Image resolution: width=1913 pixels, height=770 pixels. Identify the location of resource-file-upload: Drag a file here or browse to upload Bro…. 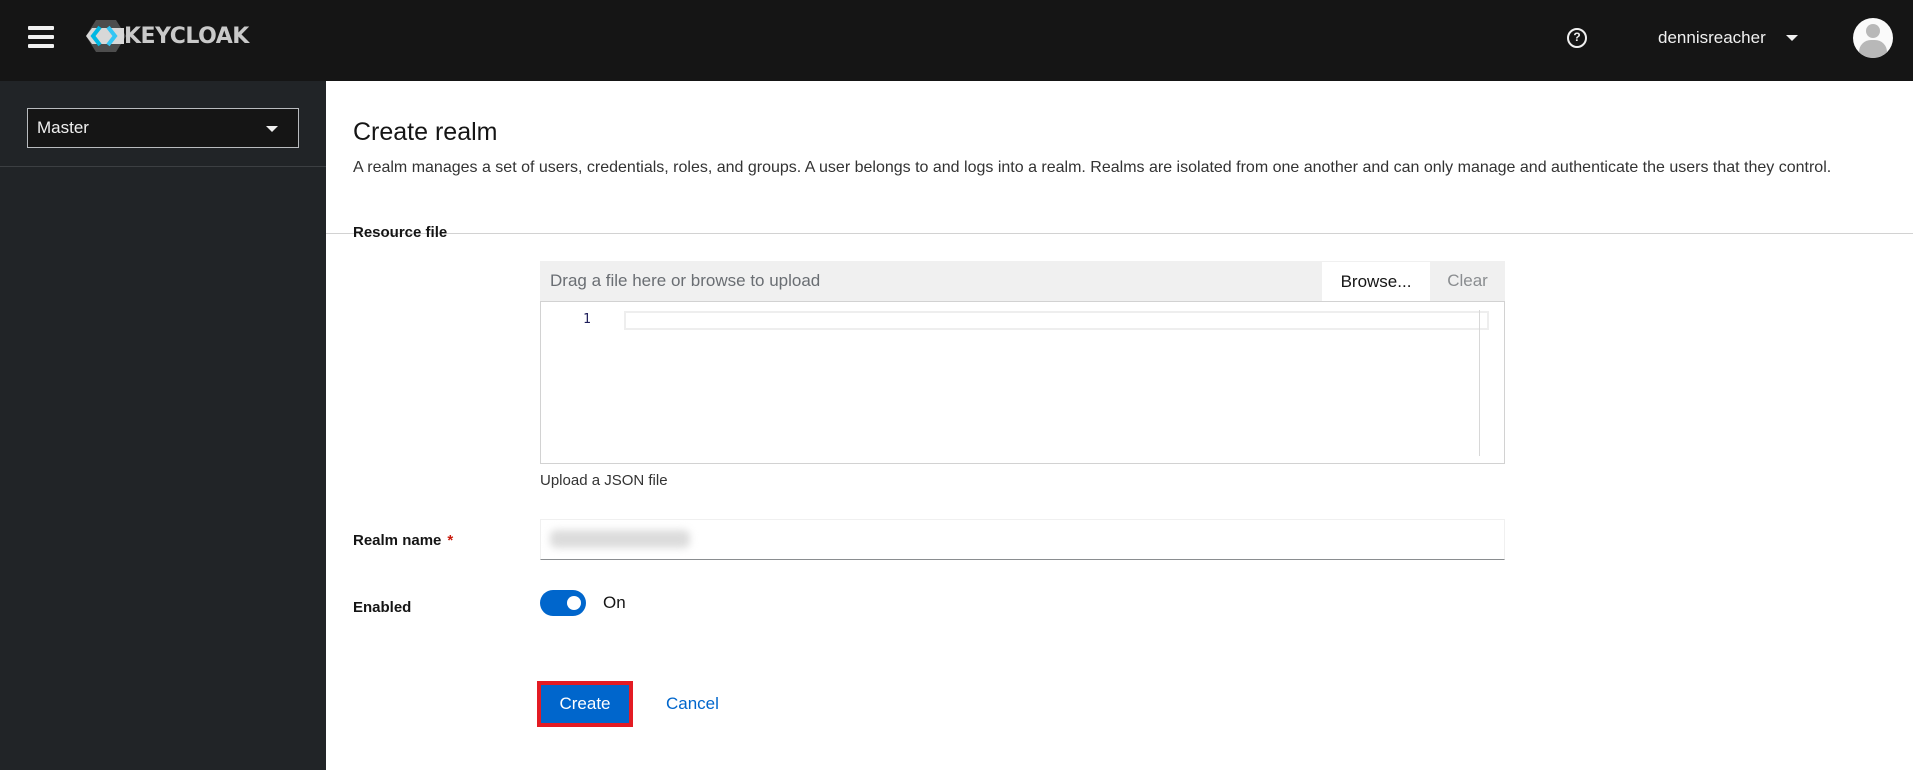
(1022, 375).